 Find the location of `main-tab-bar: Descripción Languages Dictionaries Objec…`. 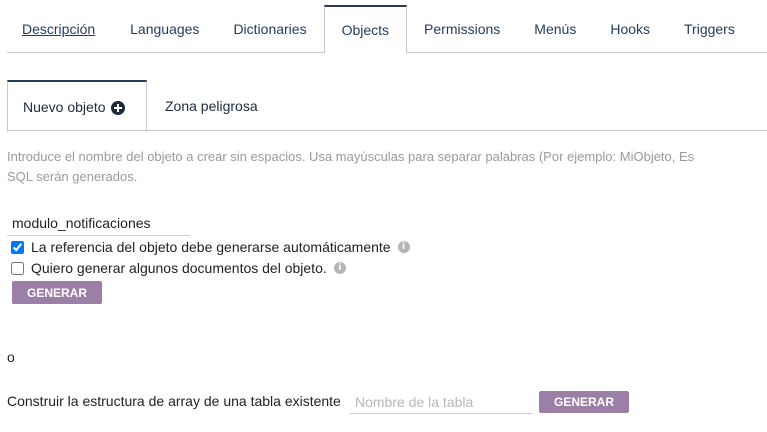

main-tab-bar: Descripción Languages Dictionaries Objec… is located at coordinates (387, 29).